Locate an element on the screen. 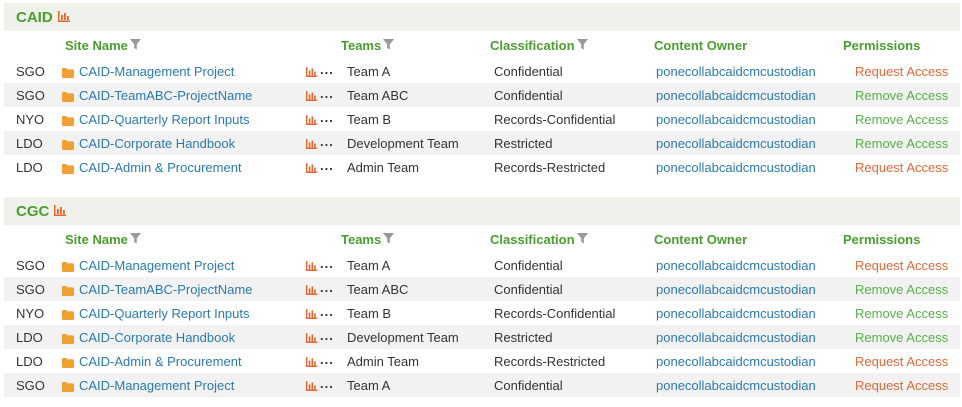 The image size is (962, 407). team-name: Admin Team is located at coordinates (383, 361).